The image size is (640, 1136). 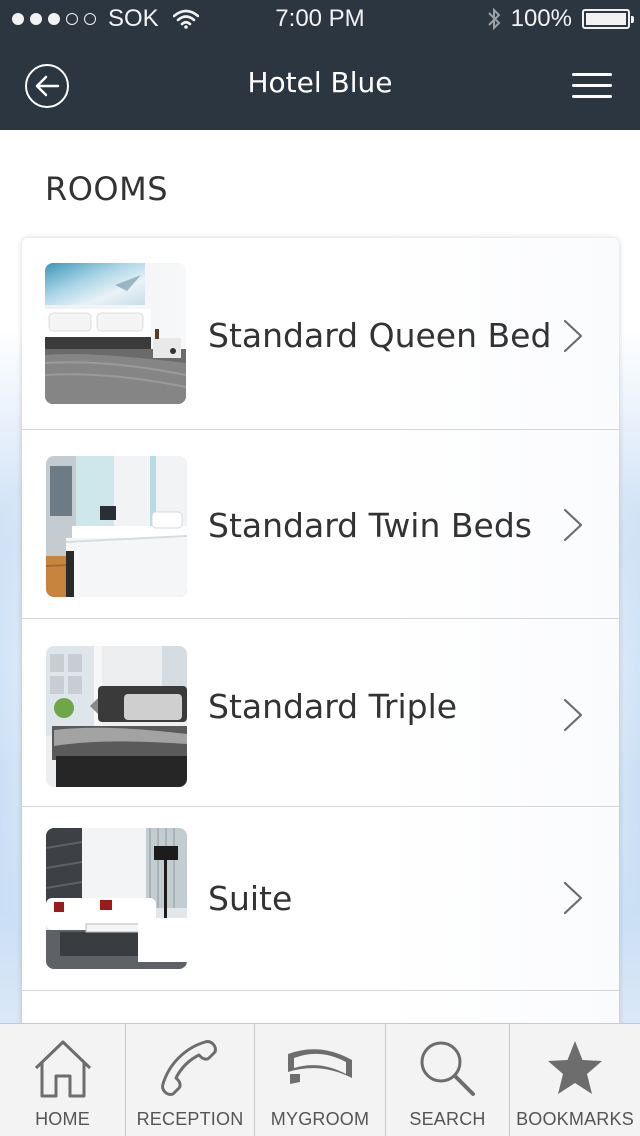 What do you see at coordinates (575, 1067) in the screenshot?
I see `star-icon` at bounding box center [575, 1067].